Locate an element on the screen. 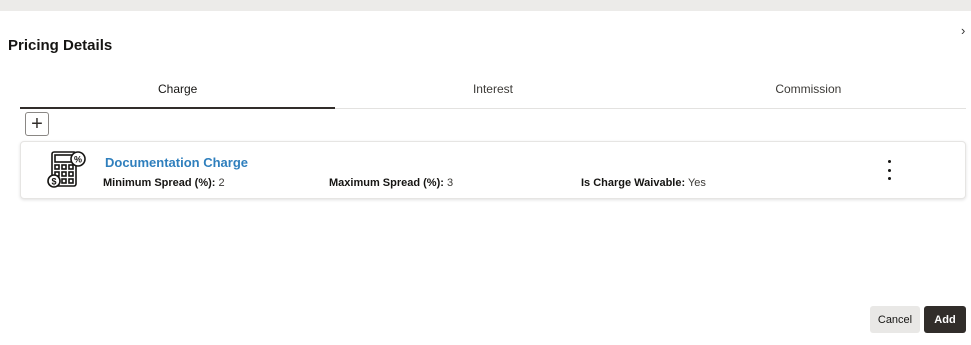  tab-commission: Commission is located at coordinates (808, 93).